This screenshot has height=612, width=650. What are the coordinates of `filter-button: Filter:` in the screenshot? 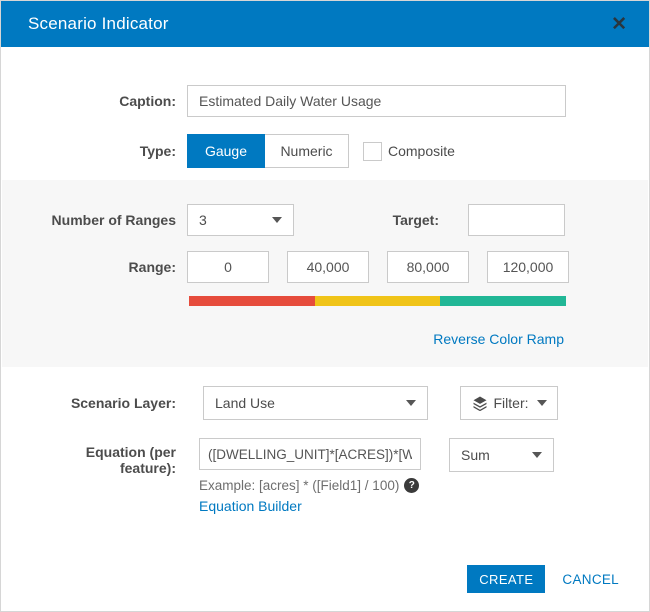 It's located at (509, 403).